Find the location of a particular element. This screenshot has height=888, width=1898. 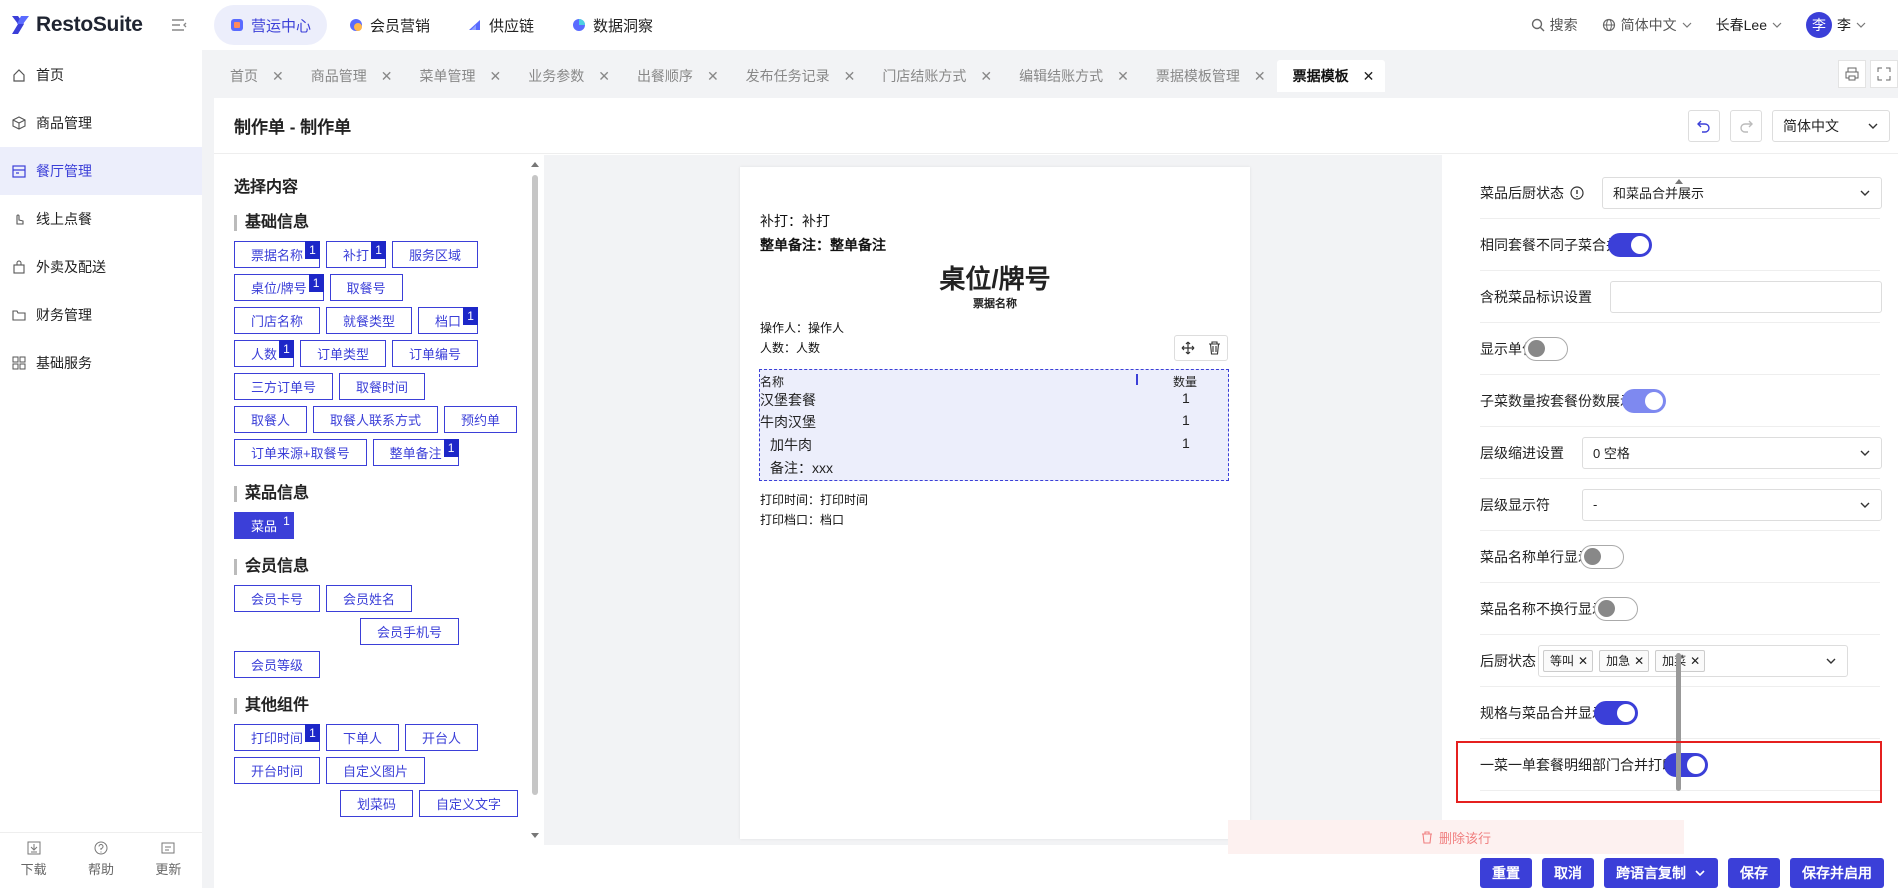

sidebar-item-restaurant: 餐厅管理 is located at coordinates (101, 171).